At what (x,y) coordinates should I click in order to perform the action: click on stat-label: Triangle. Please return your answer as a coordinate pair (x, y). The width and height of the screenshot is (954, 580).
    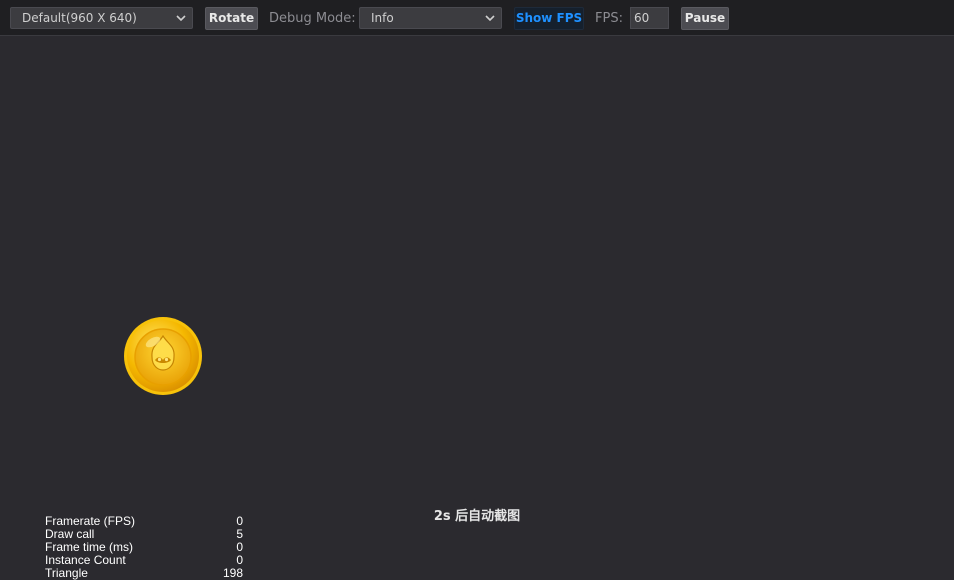
    Looking at the image, I should click on (66, 573).